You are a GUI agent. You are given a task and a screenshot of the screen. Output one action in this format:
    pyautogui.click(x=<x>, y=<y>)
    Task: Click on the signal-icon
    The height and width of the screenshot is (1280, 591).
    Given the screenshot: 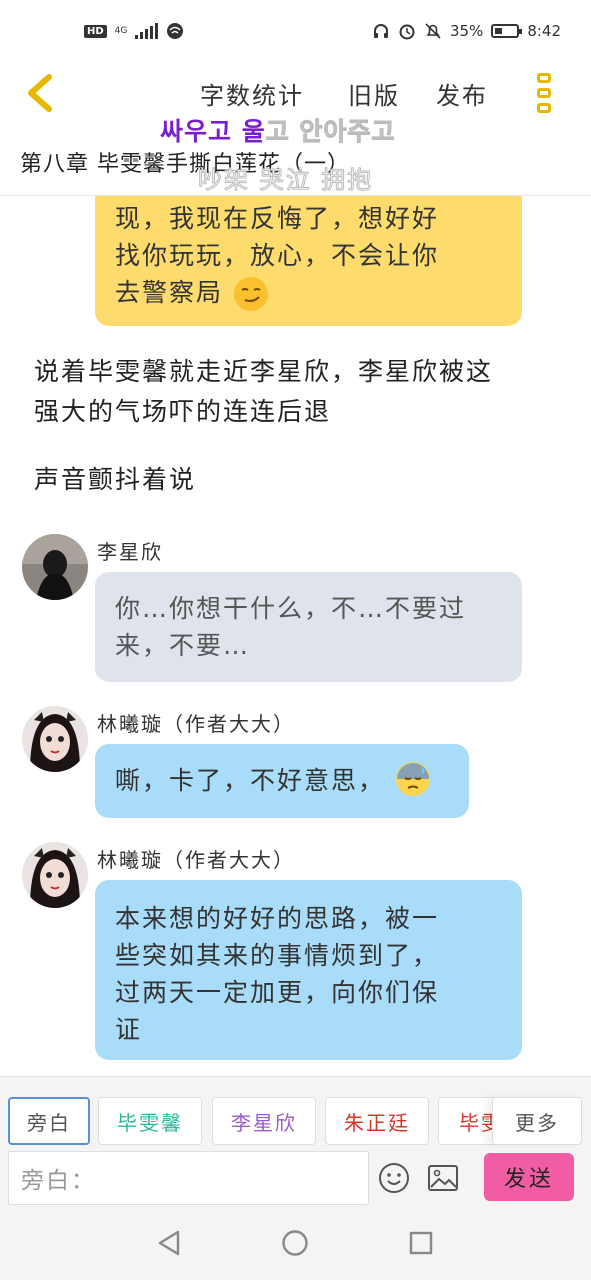 What is the action you would take?
    pyautogui.click(x=147, y=31)
    